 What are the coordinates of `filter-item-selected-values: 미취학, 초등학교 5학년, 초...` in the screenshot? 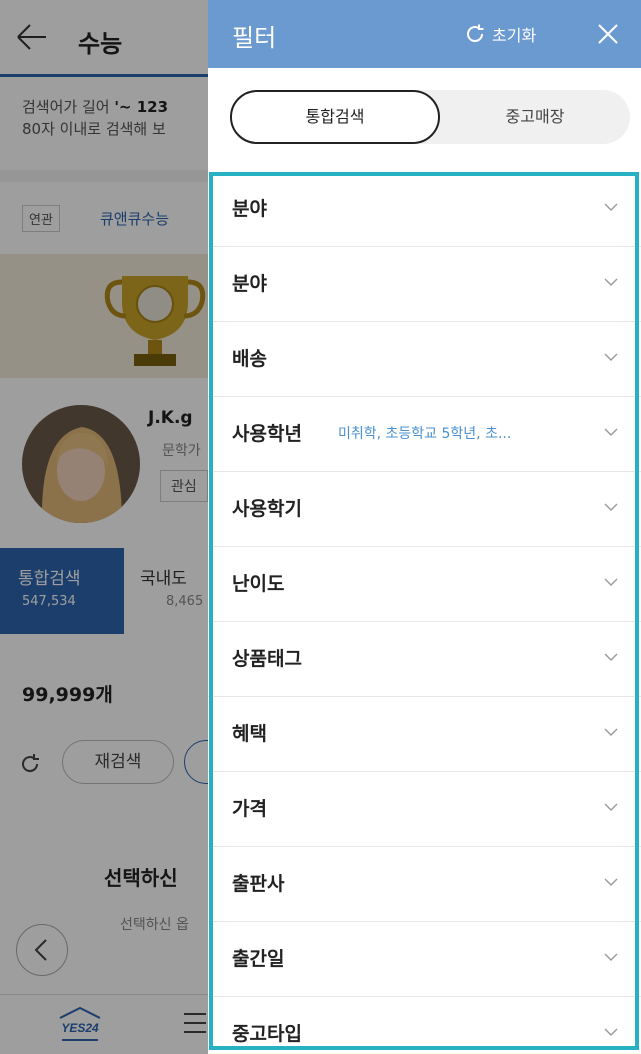 It's located at (425, 434).